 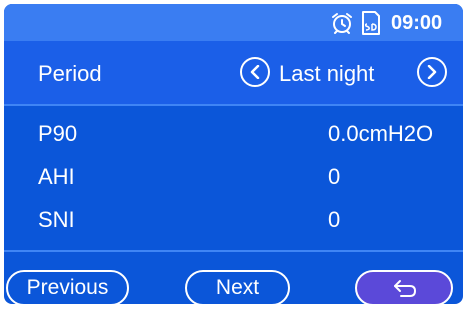 I want to click on previous-button: Previous, so click(x=67, y=287).